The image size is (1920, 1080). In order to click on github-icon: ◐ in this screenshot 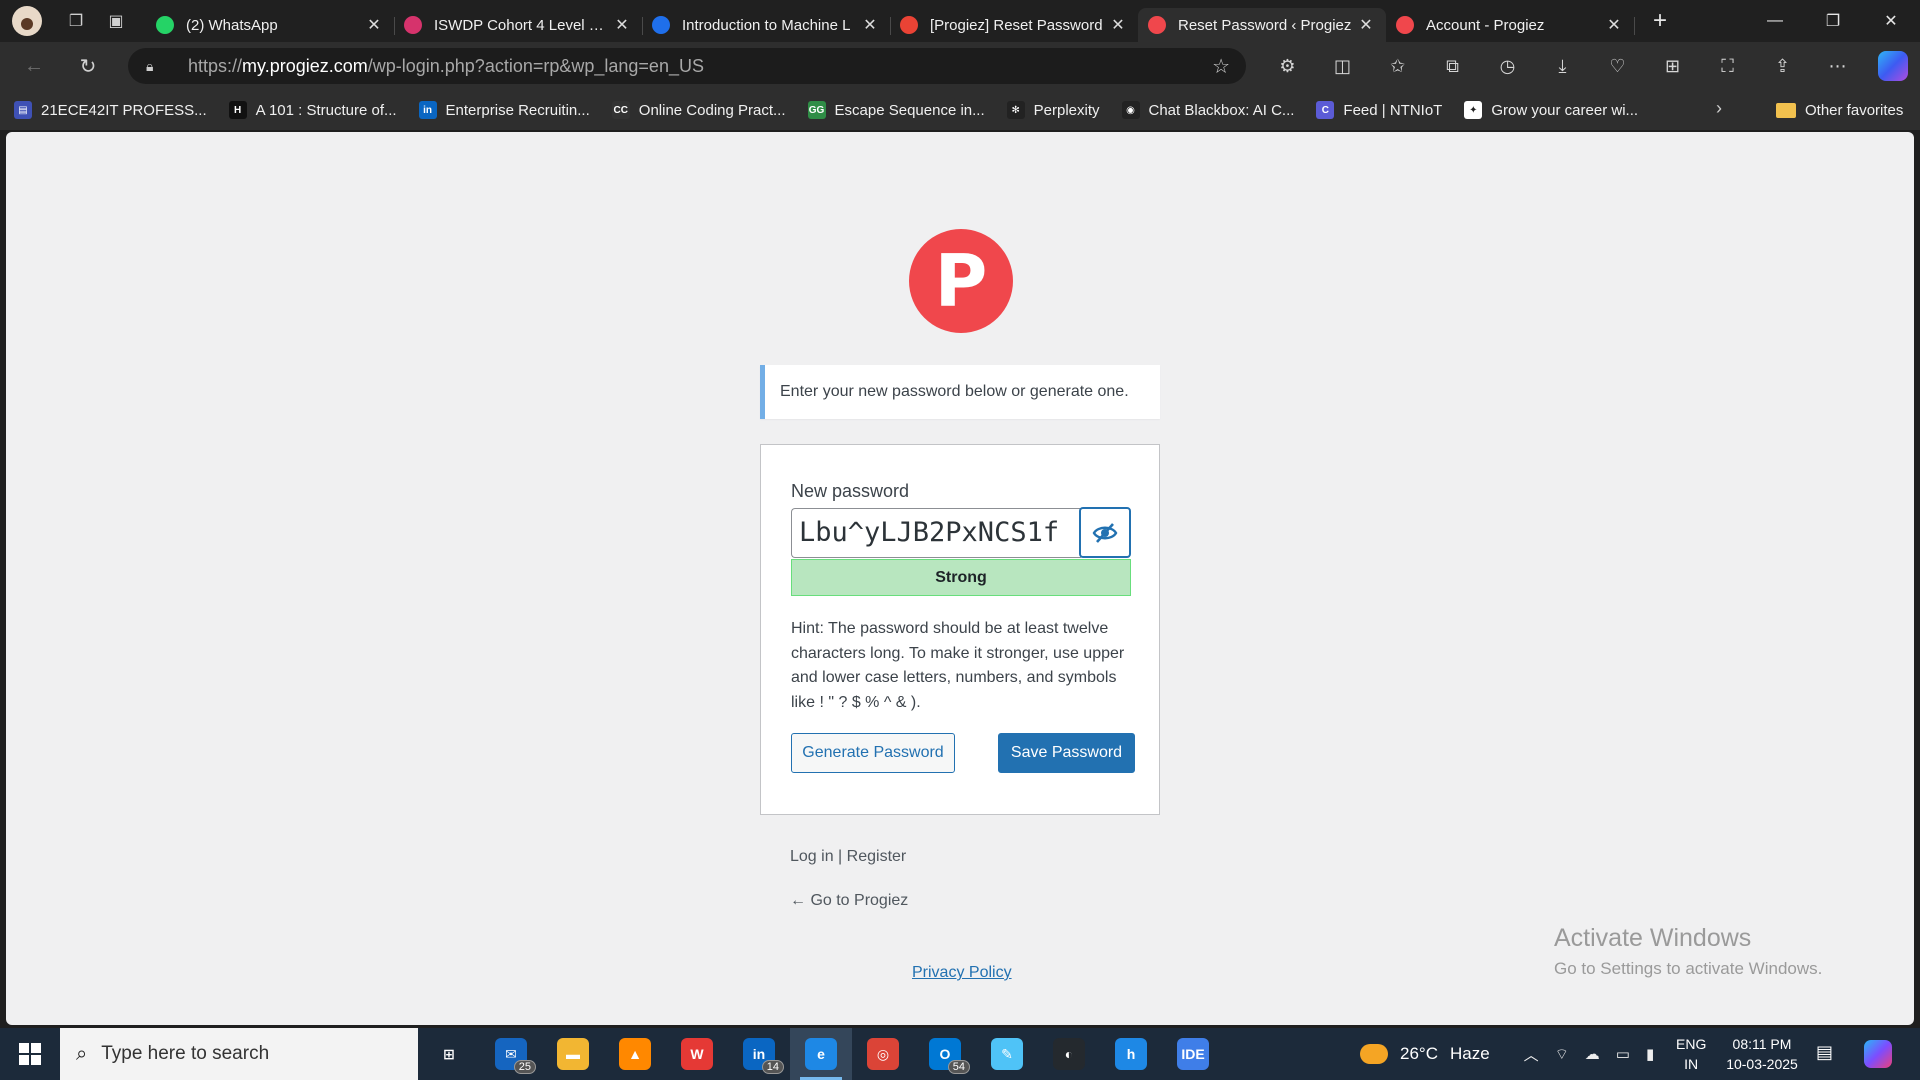, I will do `click(1069, 1054)`.